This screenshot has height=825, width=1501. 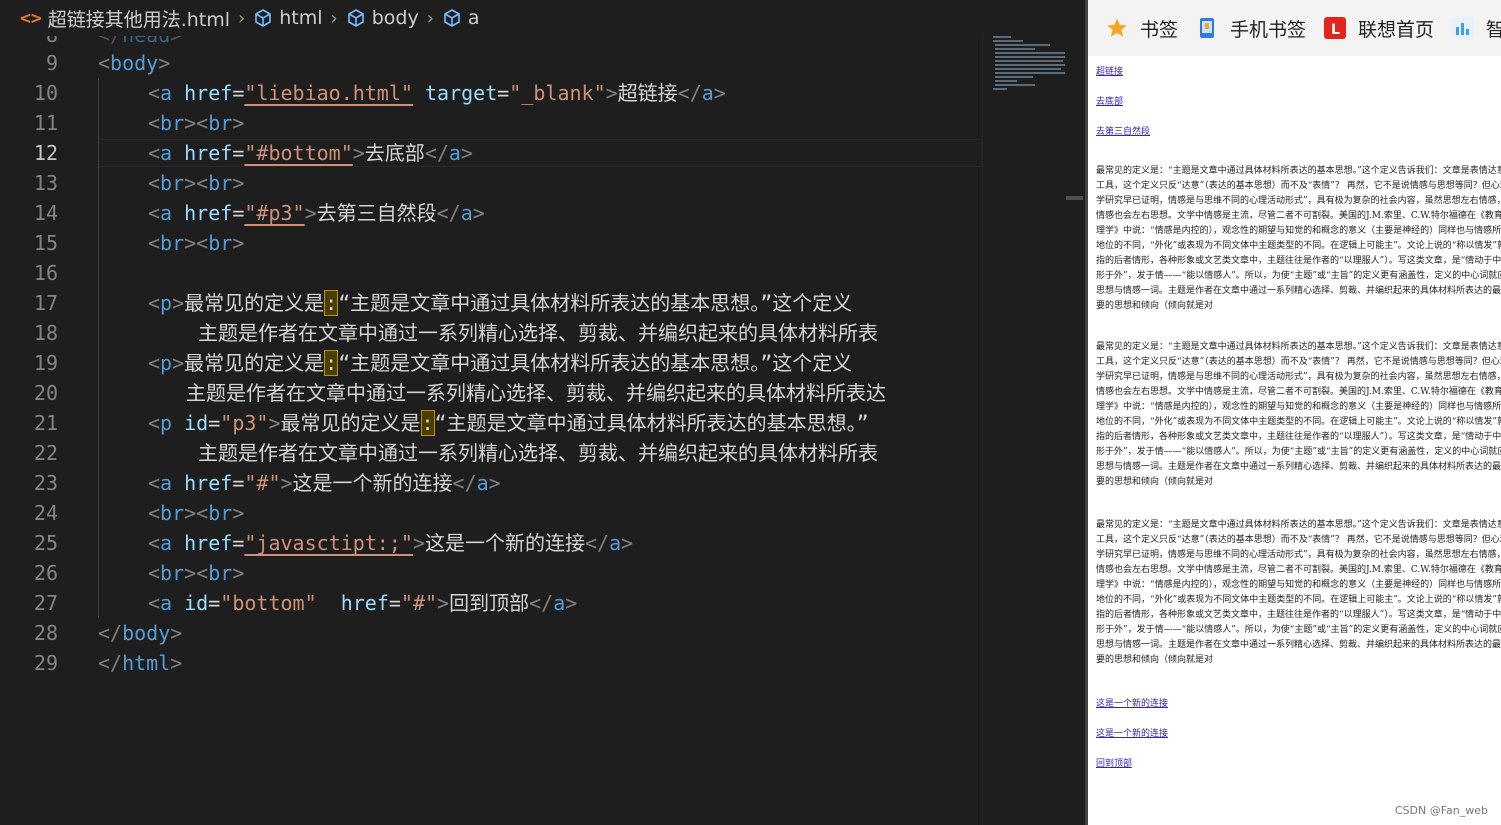 I want to click on breadcrumb-file: 超链接其他用法.html, so click(x=139, y=18).